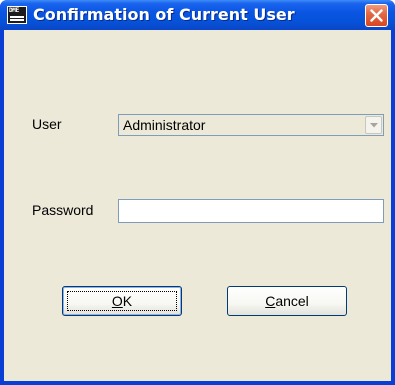  I want to click on title-bar: DME Confirmation of Current User, so click(197, 15).